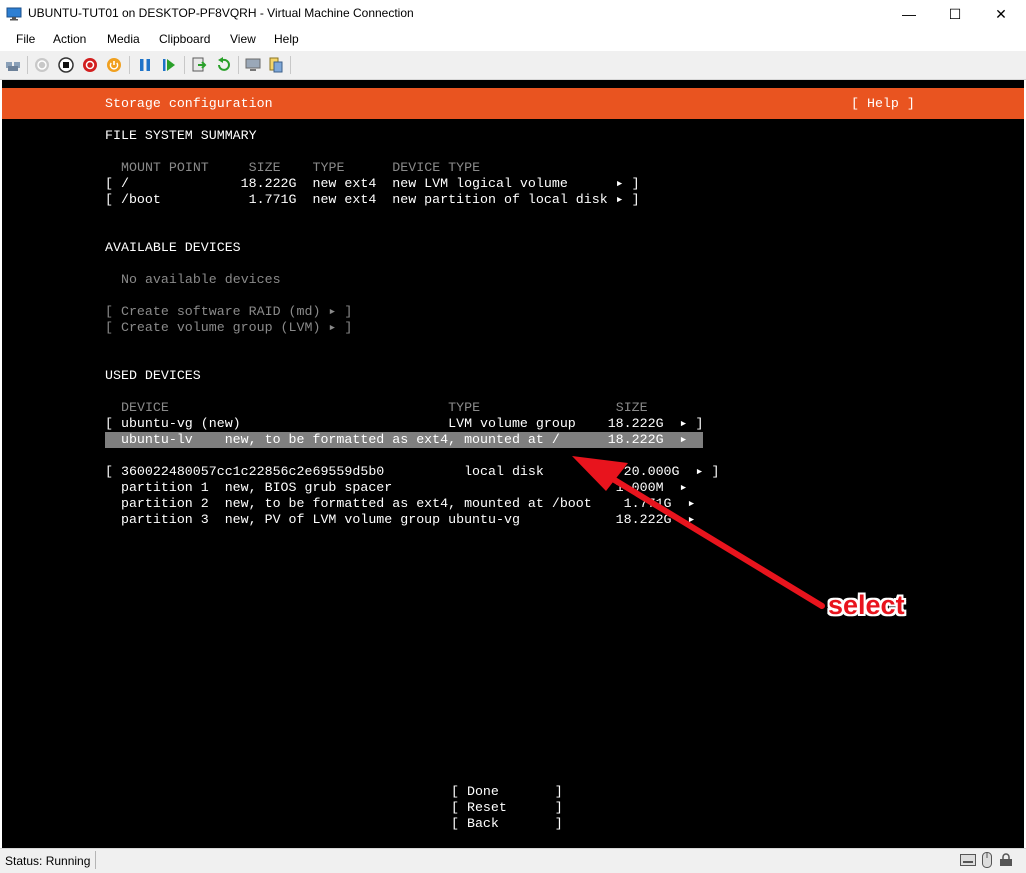 This screenshot has height=873, width=1026. Describe the element at coordinates (883, 104) in the screenshot. I see `help-button: [ Help ]` at that location.